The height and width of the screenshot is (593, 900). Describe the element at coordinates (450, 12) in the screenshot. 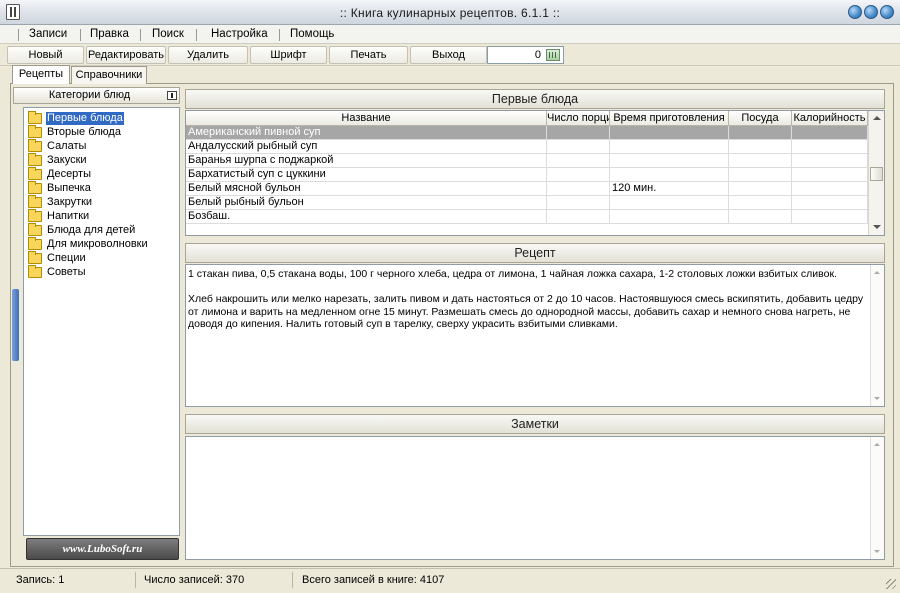

I see `title-bar: :: Книга кулинарных рецептов. 6.1.1 ::` at that location.